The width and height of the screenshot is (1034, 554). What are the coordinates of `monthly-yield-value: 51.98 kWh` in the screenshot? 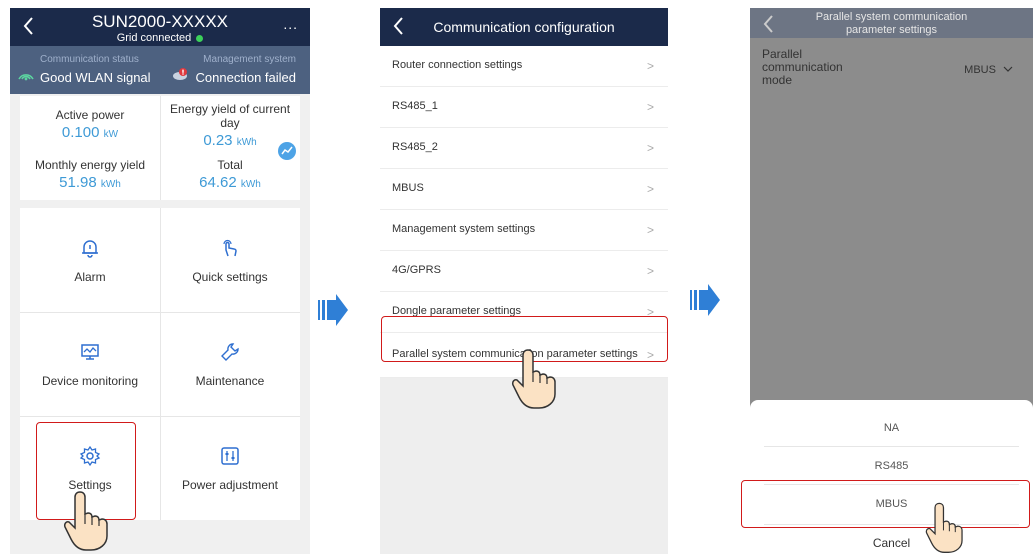 It's located at (90, 182).